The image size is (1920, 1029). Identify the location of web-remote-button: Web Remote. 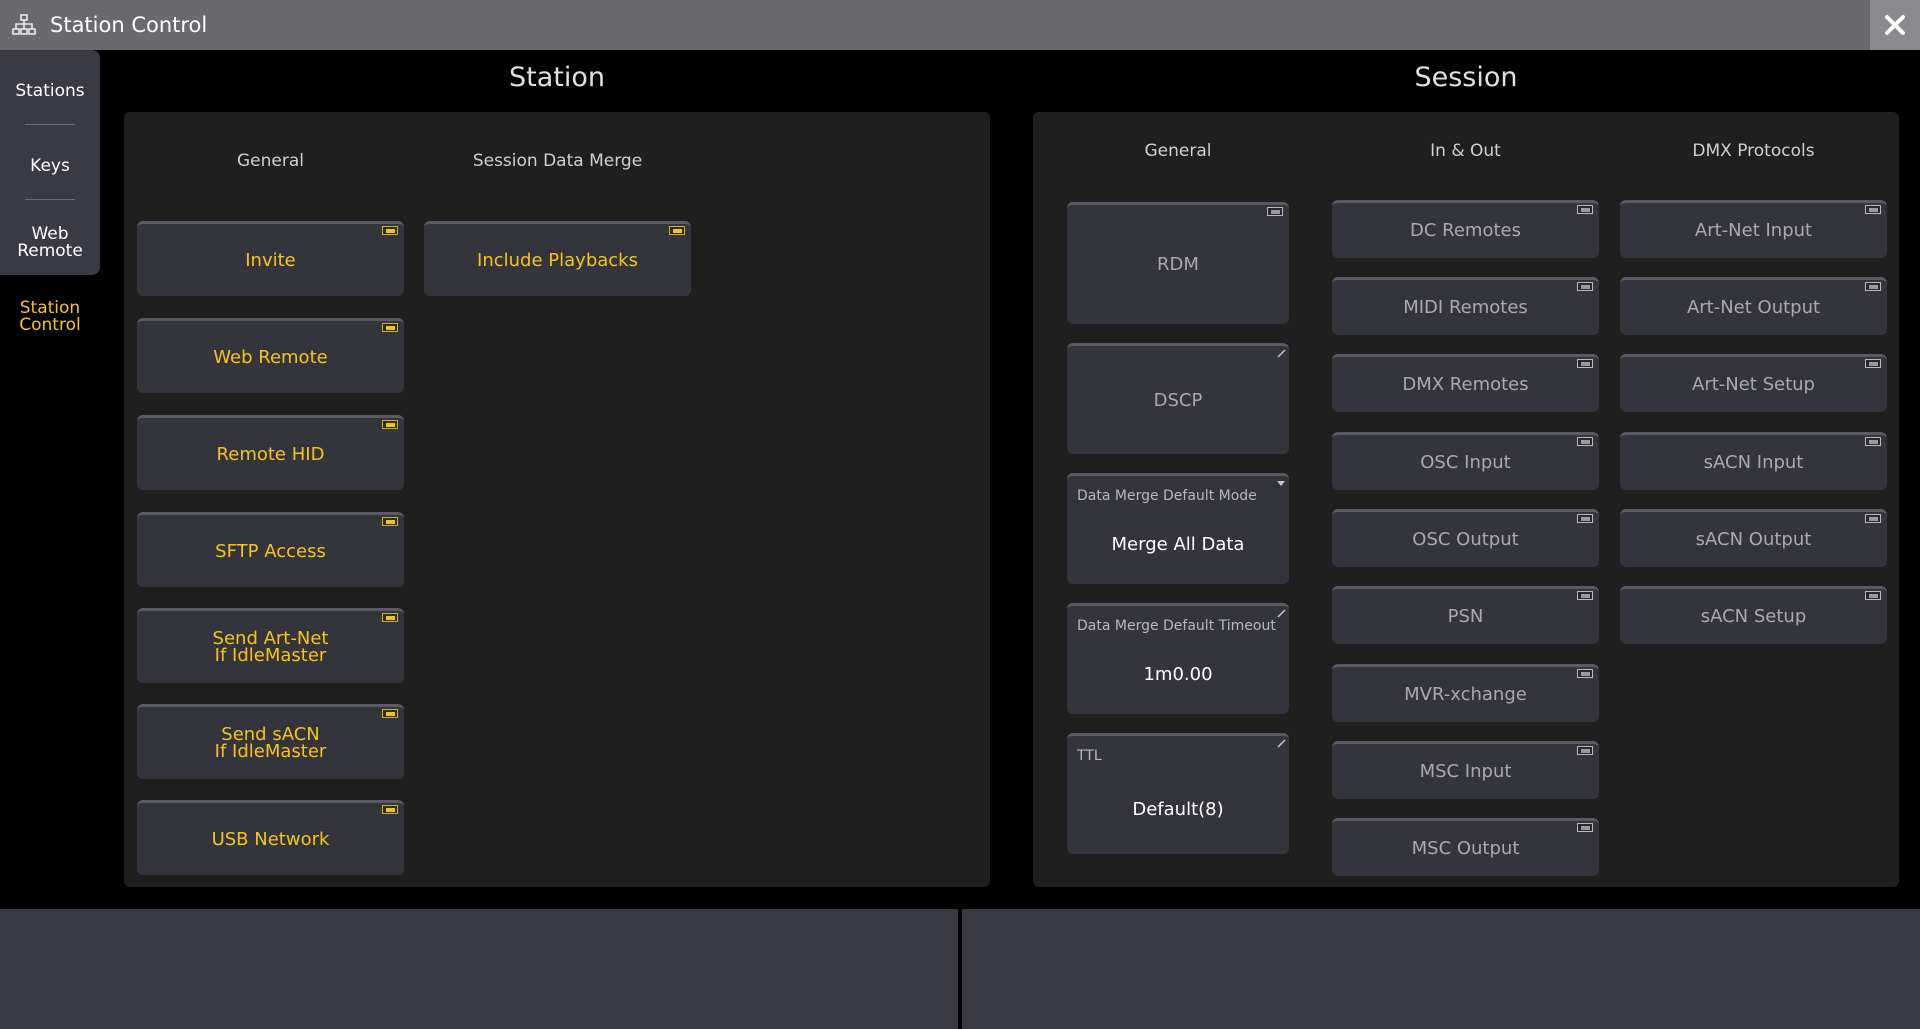
(270, 355).